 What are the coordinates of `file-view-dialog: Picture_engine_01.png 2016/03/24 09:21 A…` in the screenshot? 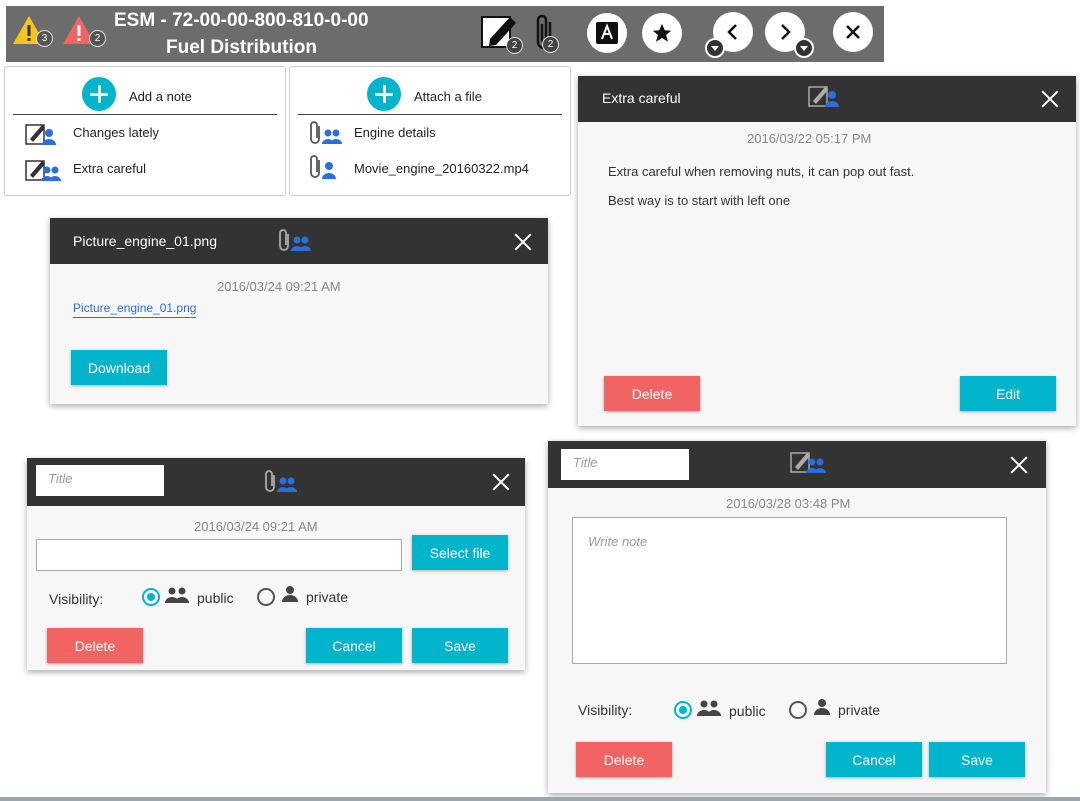 It's located at (299, 311).